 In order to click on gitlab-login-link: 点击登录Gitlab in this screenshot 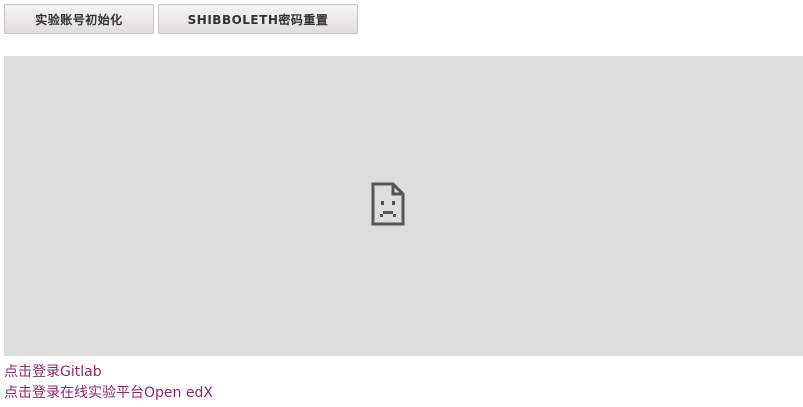, I will do `click(108, 372)`.